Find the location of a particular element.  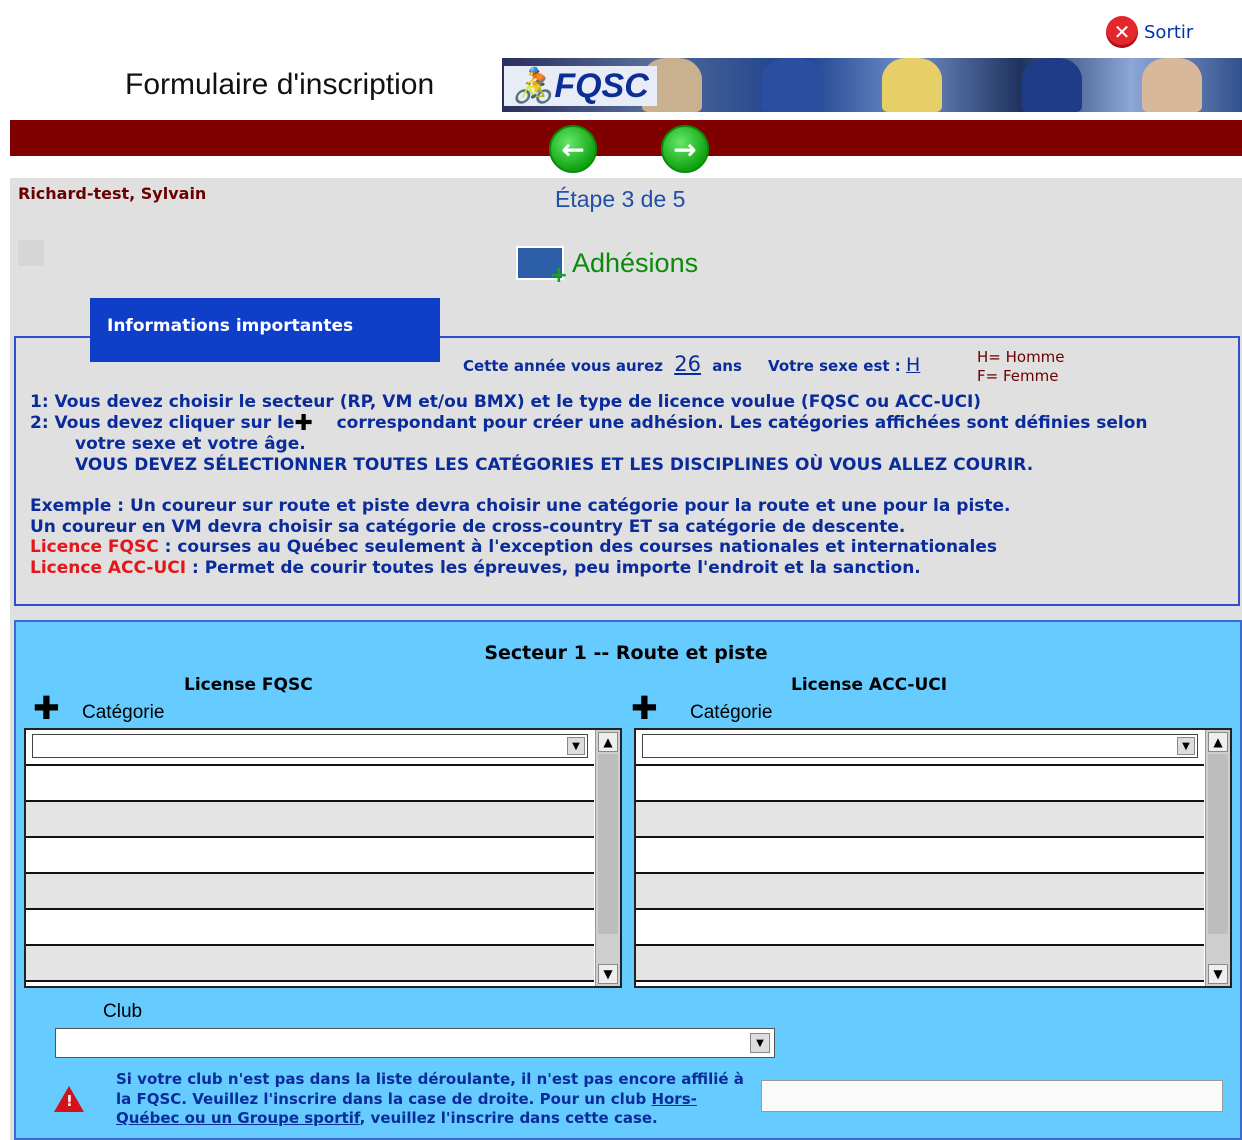

sex-value: H is located at coordinates (913, 365).